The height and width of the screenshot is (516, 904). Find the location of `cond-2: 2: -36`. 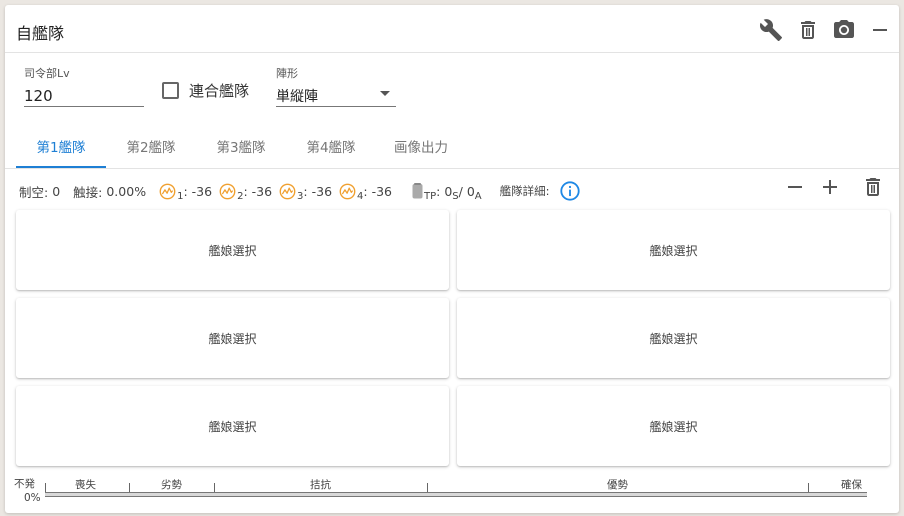

cond-2: 2: -36 is located at coordinates (246, 192).